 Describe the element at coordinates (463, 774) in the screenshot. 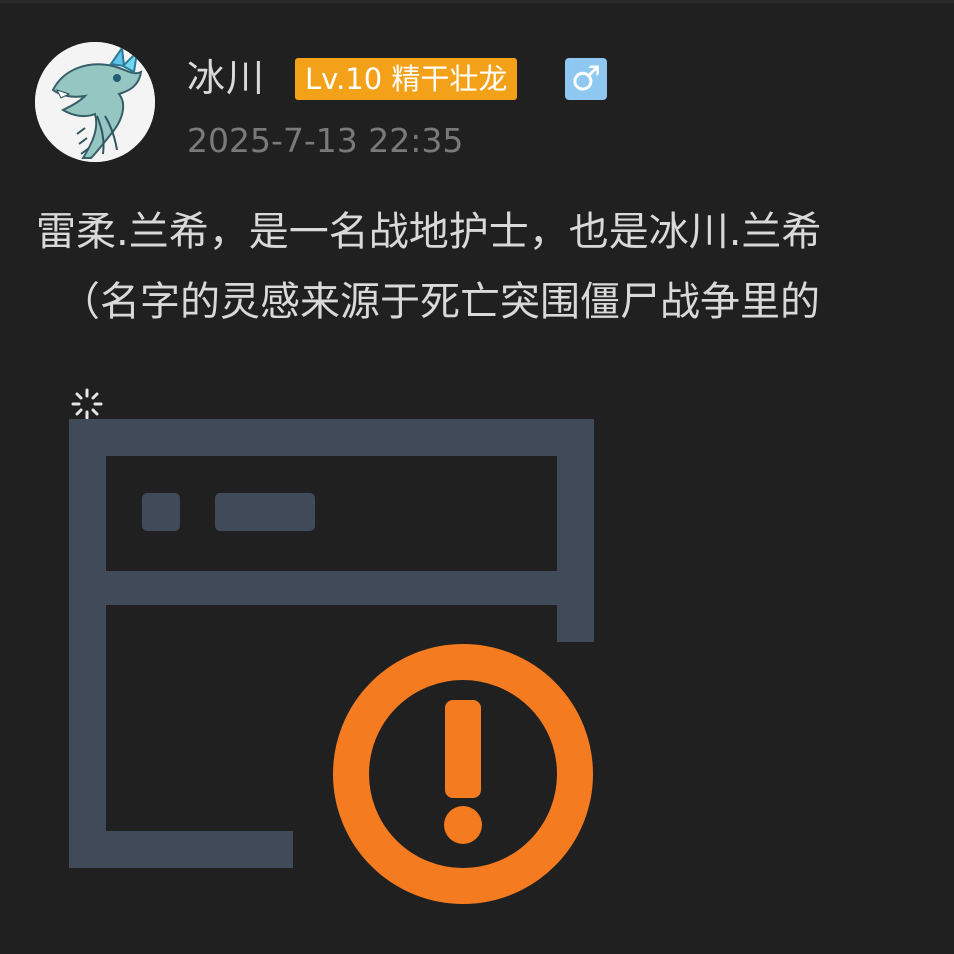

I see `exclamation-circle-icon` at that location.